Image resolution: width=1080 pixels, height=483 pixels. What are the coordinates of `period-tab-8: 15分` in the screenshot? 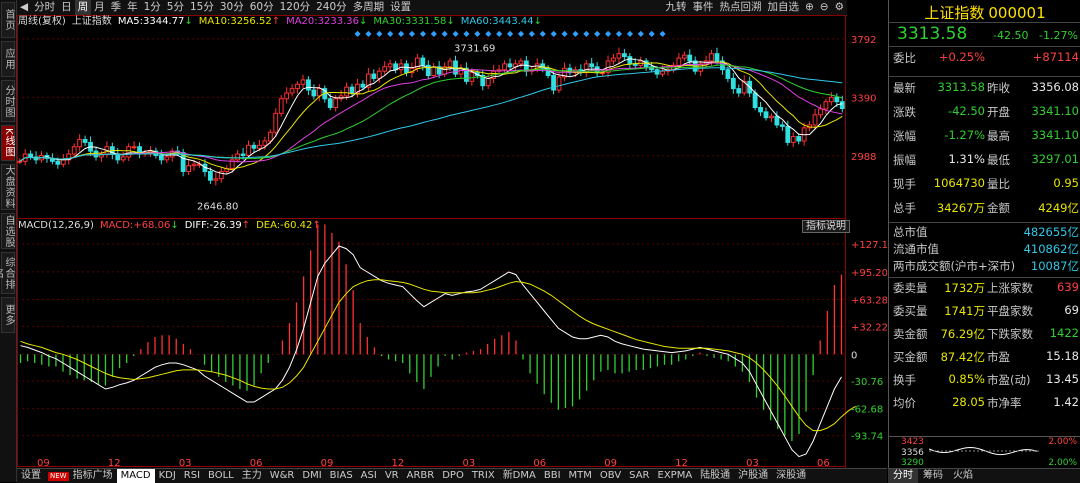 It's located at (202, 7).